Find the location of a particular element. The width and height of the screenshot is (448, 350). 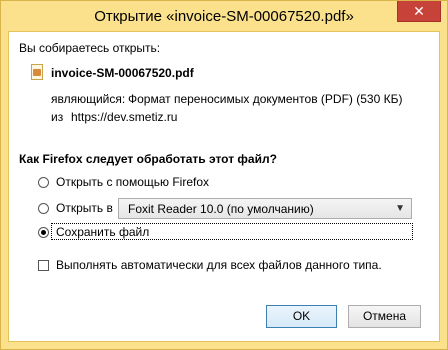

auto-action-checkbox is located at coordinates (43, 265).